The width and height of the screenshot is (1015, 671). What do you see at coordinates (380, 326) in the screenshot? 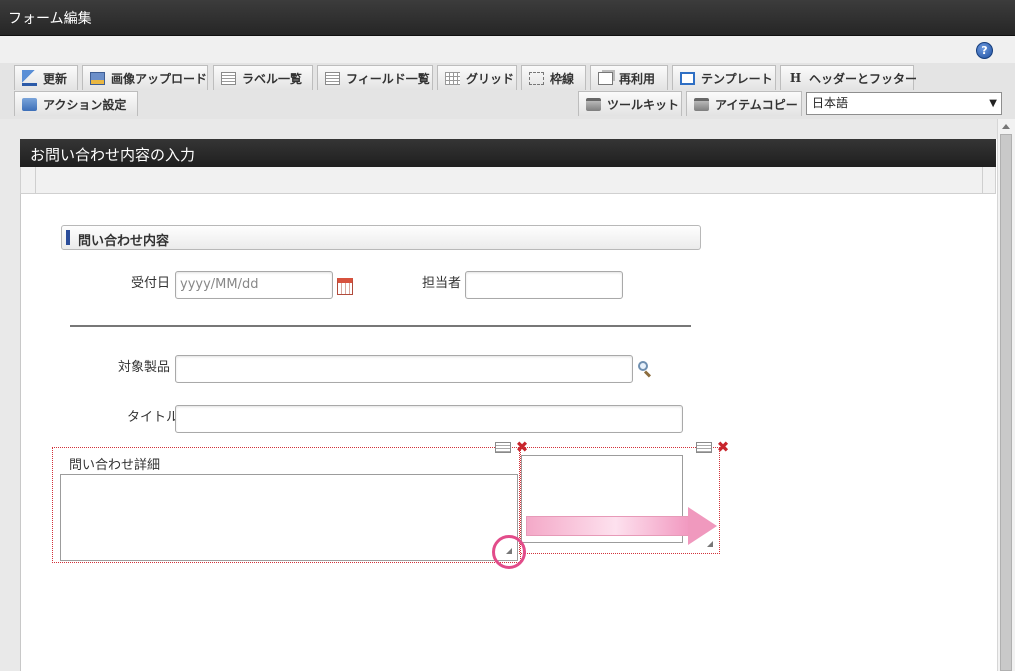
I see `horizontal-rule` at bounding box center [380, 326].